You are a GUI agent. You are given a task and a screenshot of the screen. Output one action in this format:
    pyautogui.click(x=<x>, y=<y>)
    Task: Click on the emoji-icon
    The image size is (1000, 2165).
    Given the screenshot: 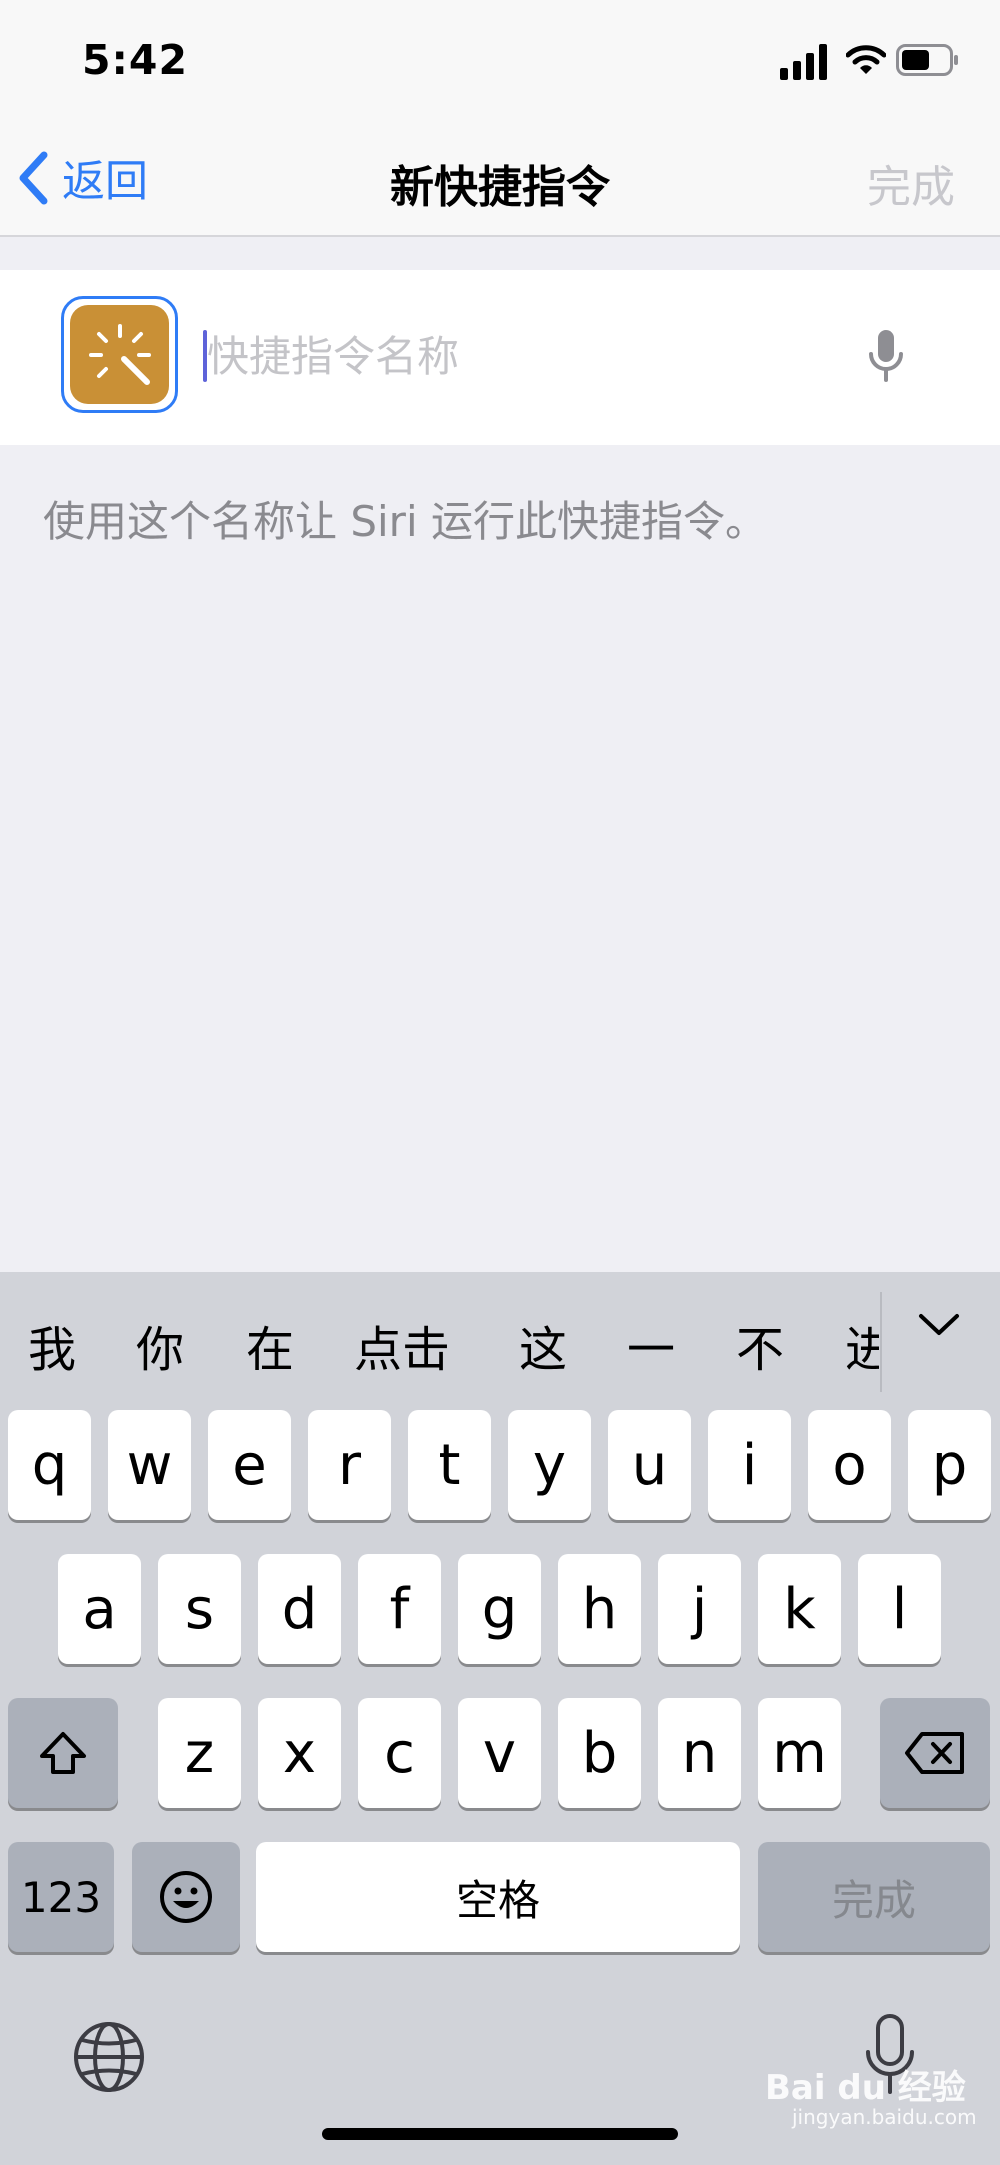 What is the action you would take?
    pyautogui.click(x=186, y=1897)
    